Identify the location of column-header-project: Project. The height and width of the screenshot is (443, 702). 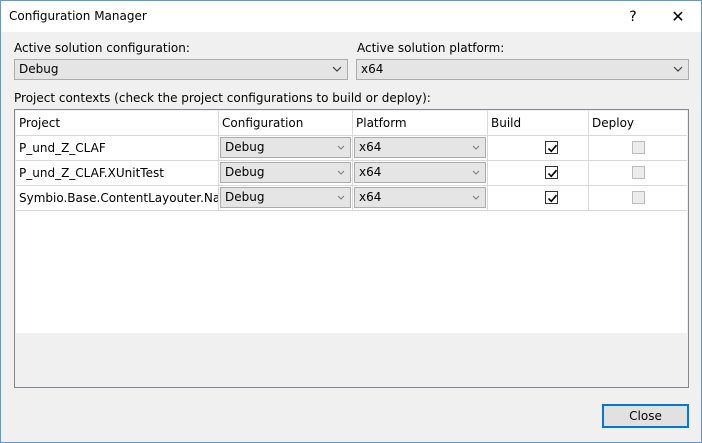
(117, 123).